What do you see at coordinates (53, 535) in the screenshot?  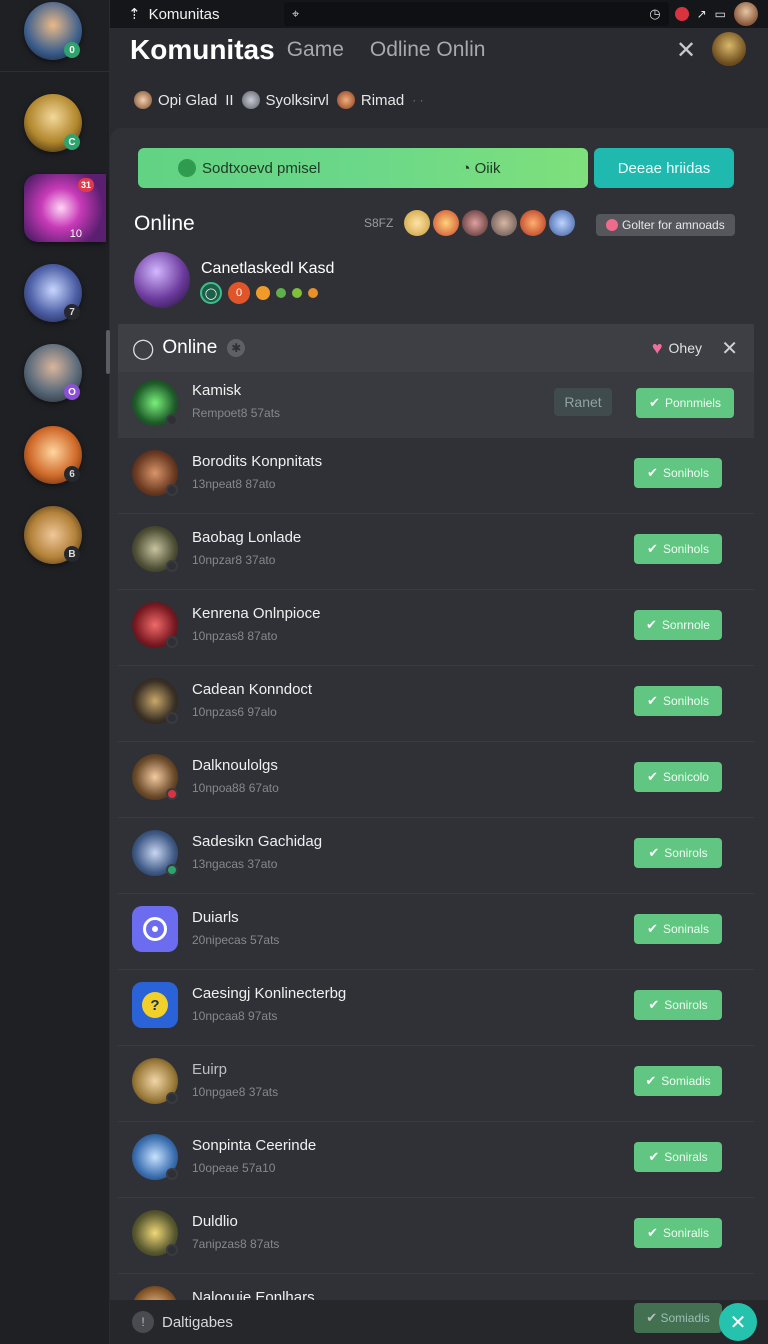 I see `server-avatar-6: B` at bounding box center [53, 535].